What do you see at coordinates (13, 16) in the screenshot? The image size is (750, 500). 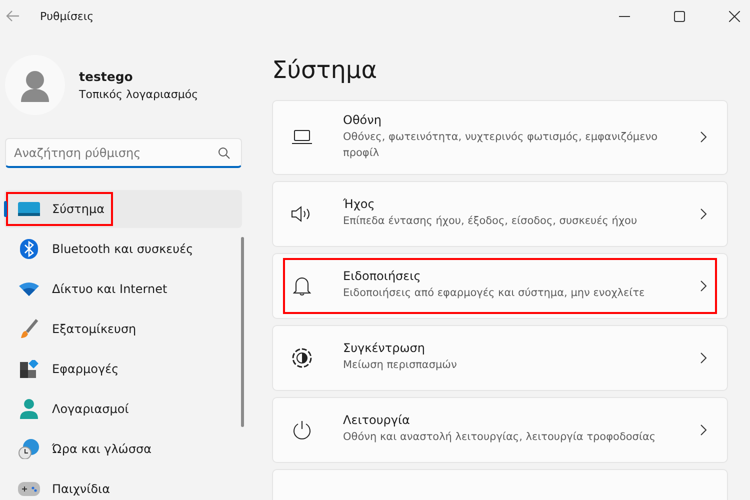 I see `back-arrow-icon` at bounding box center [13, 16].